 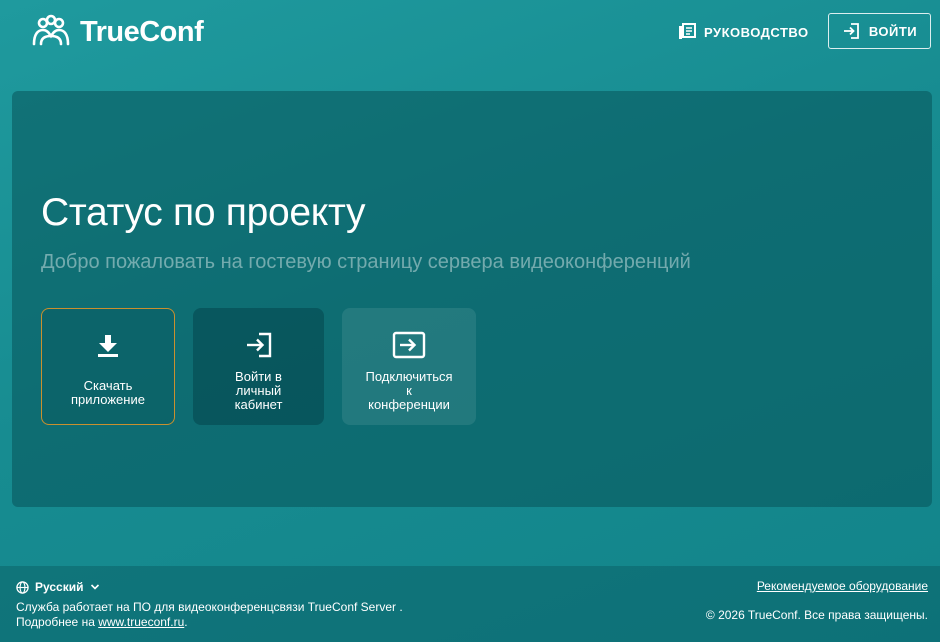 I want to click on globe-icon, so click(x=22, y=587).